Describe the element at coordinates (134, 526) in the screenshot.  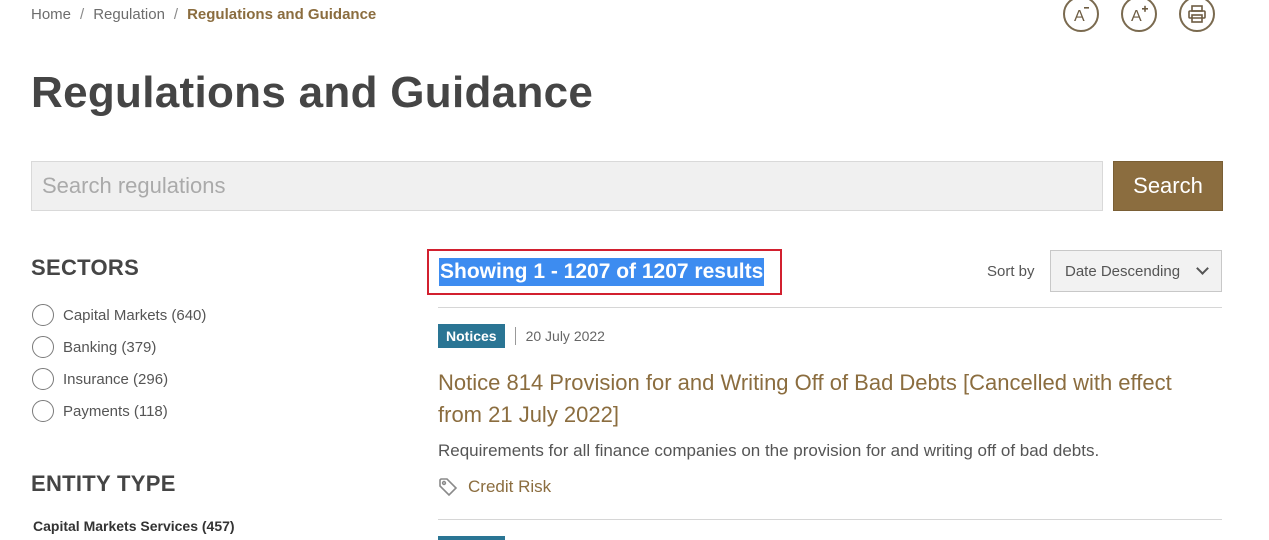
I see `entity-filter-capital-markets-services: Capital Markets Services (457)` at that location.